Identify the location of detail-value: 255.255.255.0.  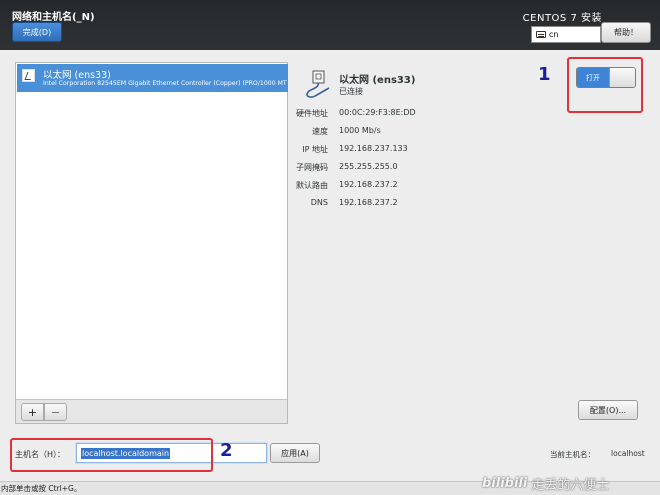
(368, 166).